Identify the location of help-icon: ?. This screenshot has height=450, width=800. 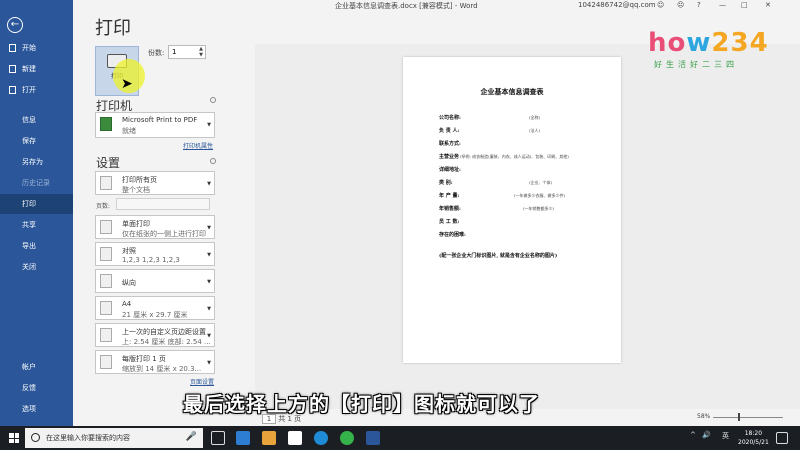
(699, 5).